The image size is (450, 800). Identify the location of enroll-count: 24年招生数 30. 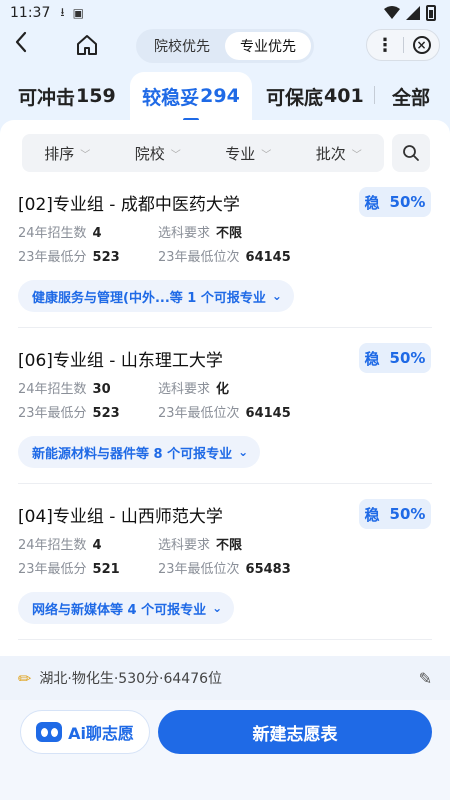
(64, 387).